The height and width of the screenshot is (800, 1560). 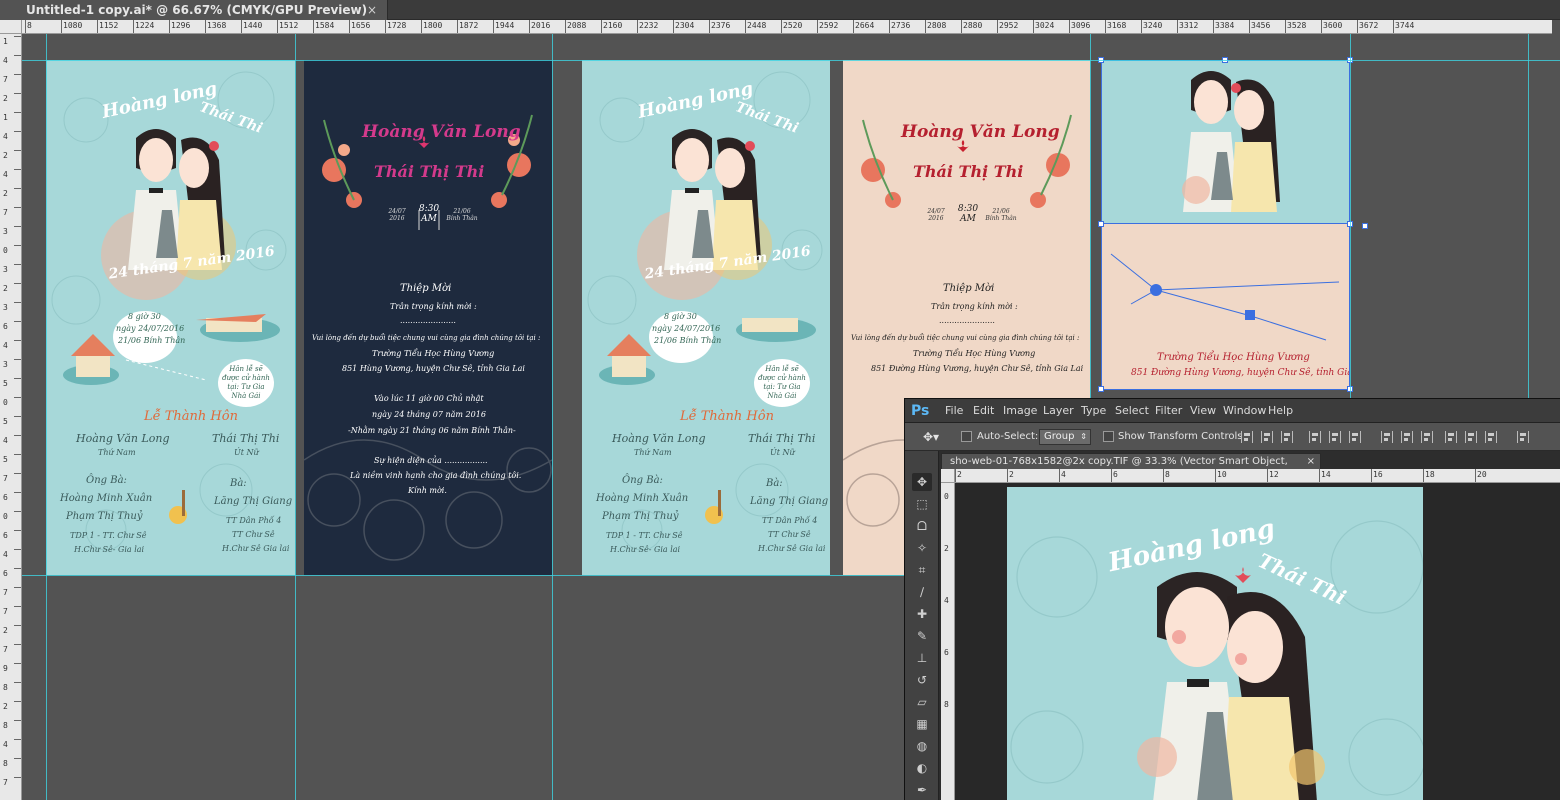 What do you see at coordinates (1108, 436) in the screenshot?
I see `transform-controls-checkbox` at bounding box center [1108, 436].